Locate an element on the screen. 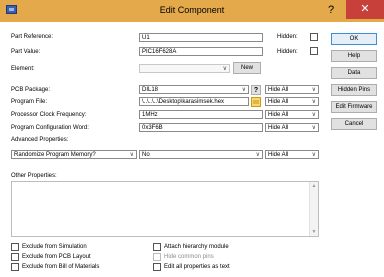 This screenshot has height=277, width=384. data-button: Data is located at coordinates (354, 73).